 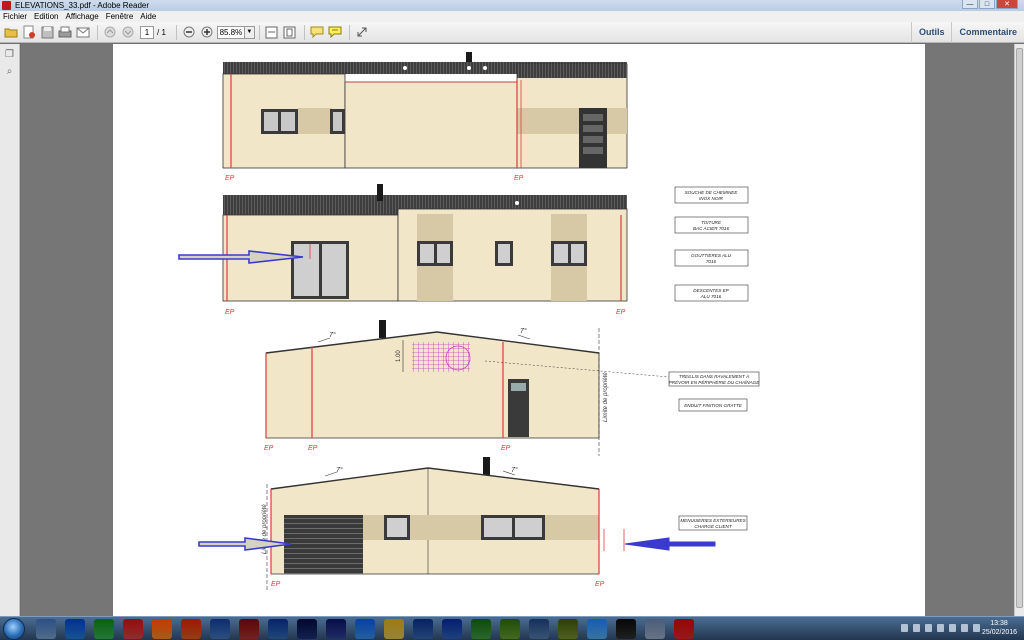 I want to click on legend-line: TREILLIS DANS RAVALEMENT À, so click(x=714, y=376).